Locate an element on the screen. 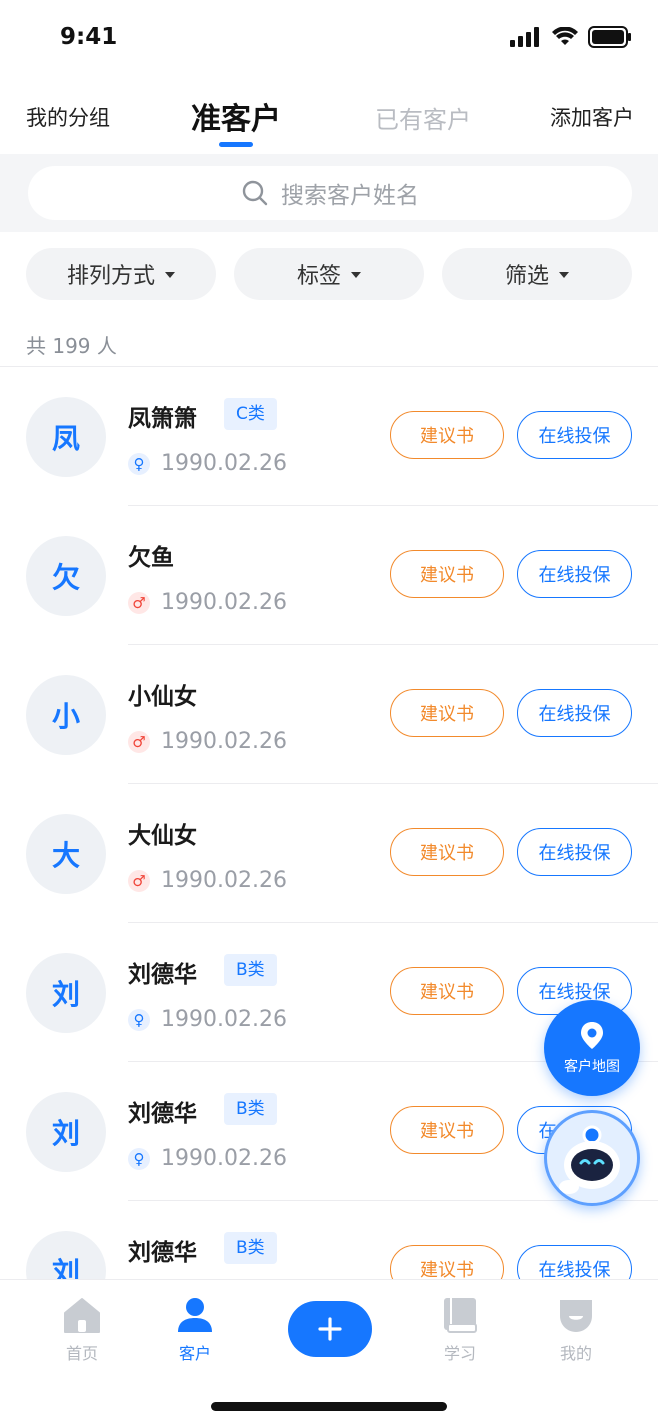  tab-my-groups: 我的分组 is located at coordinates (68, 117).